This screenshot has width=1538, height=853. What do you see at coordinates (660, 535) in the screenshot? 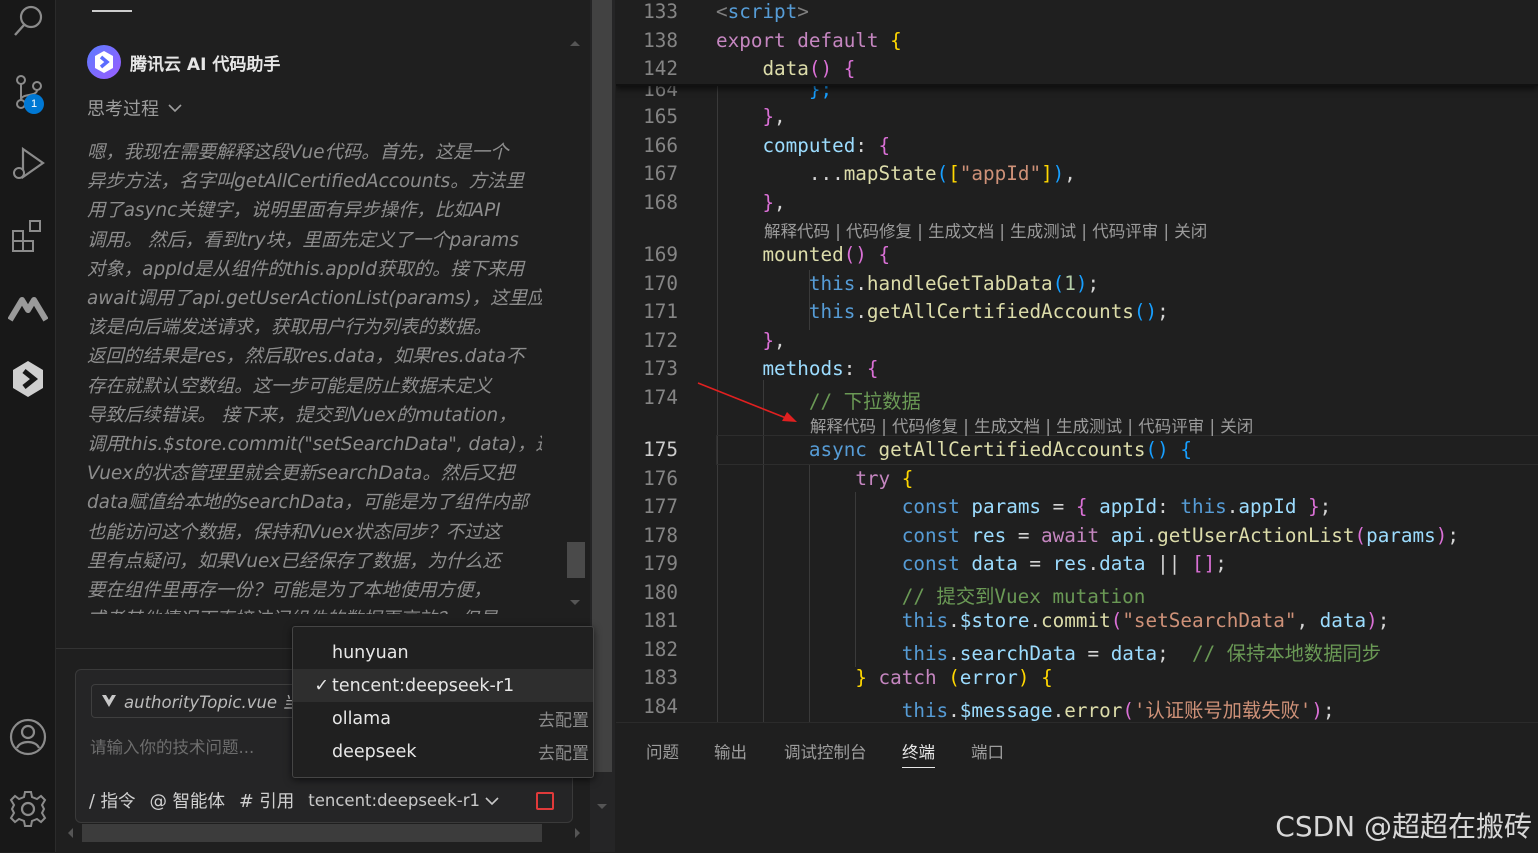
I see `line-number: 178` at bounding box center [660, 535].